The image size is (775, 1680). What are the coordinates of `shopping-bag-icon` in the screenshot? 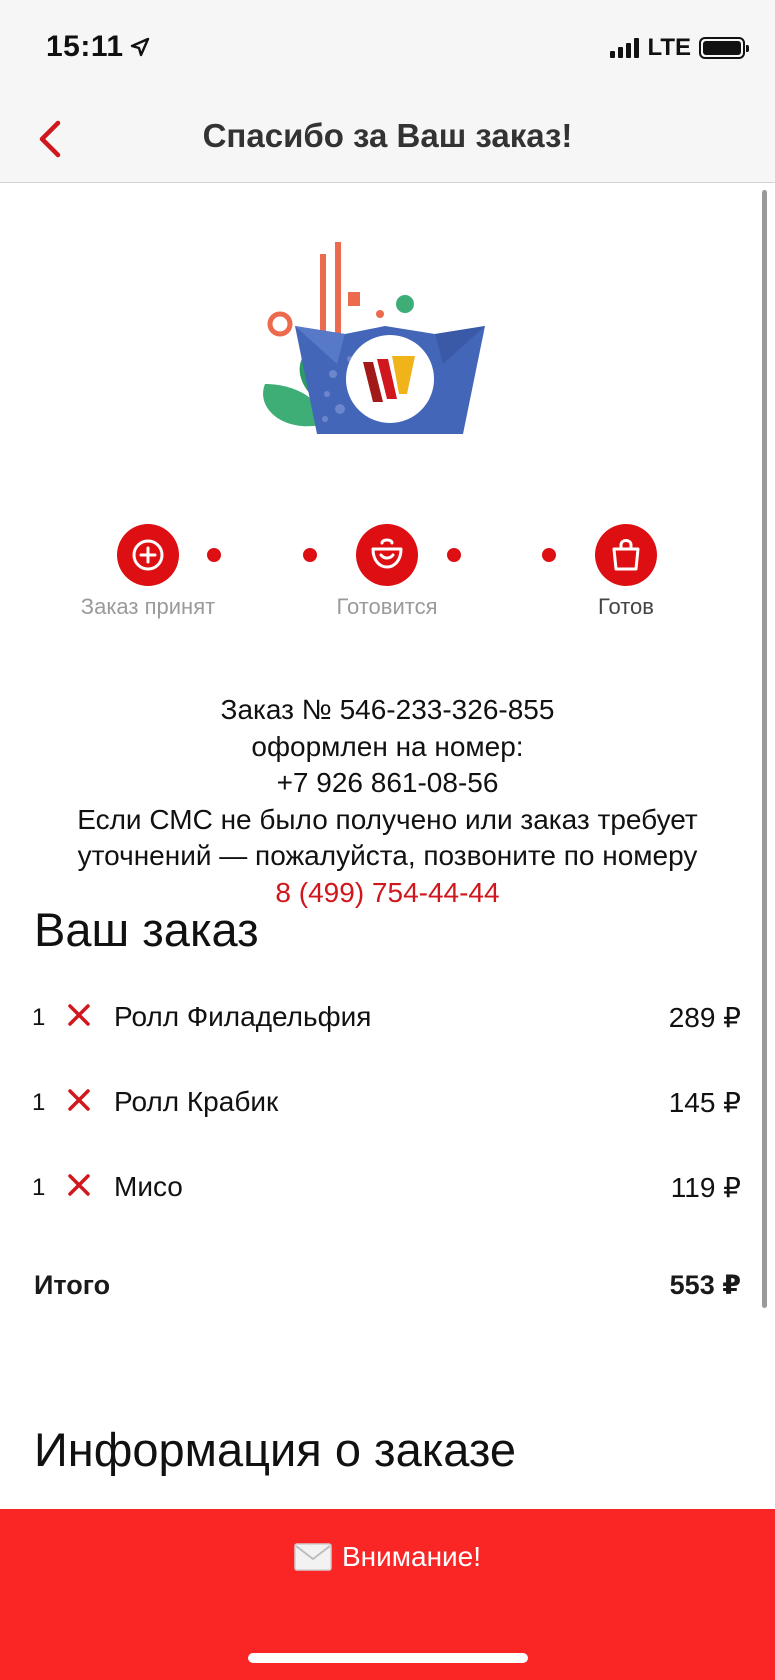 It's located at (626, 555).